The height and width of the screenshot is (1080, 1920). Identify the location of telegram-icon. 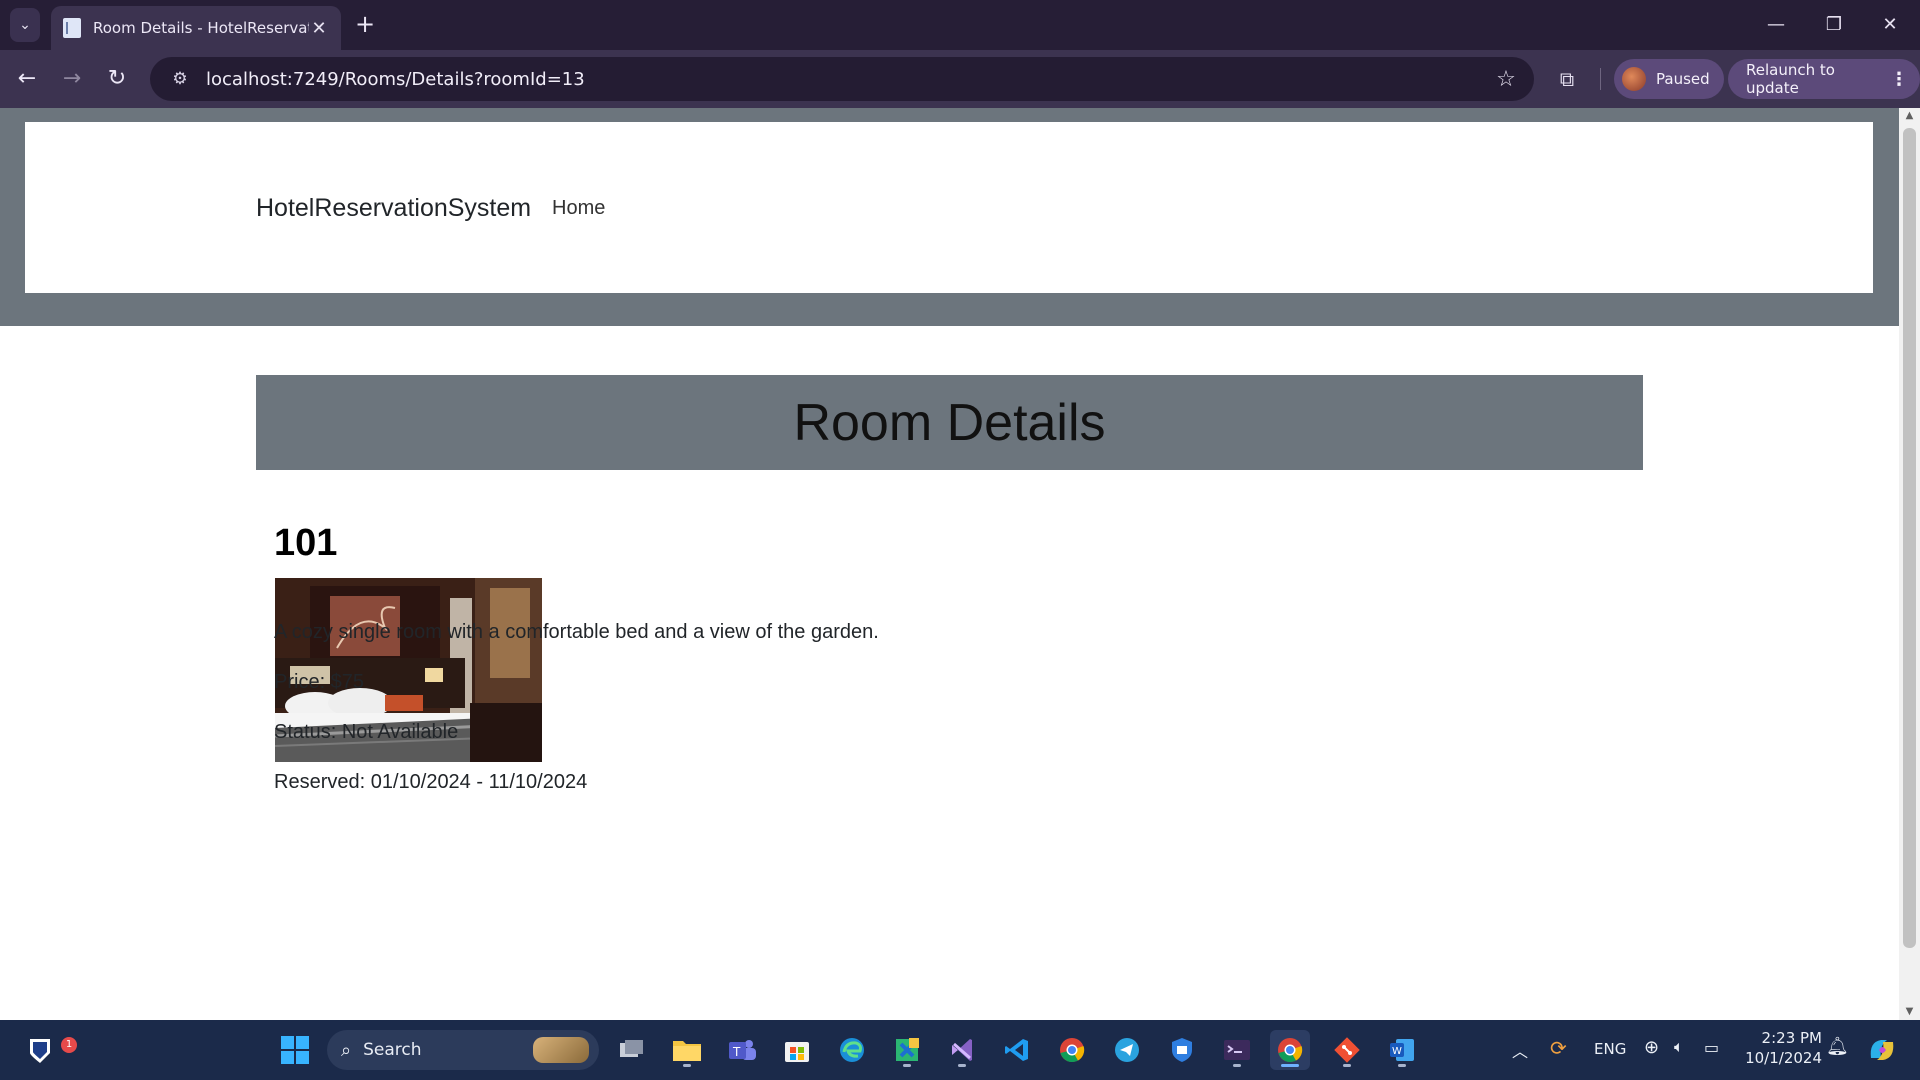
(1127, 1050).